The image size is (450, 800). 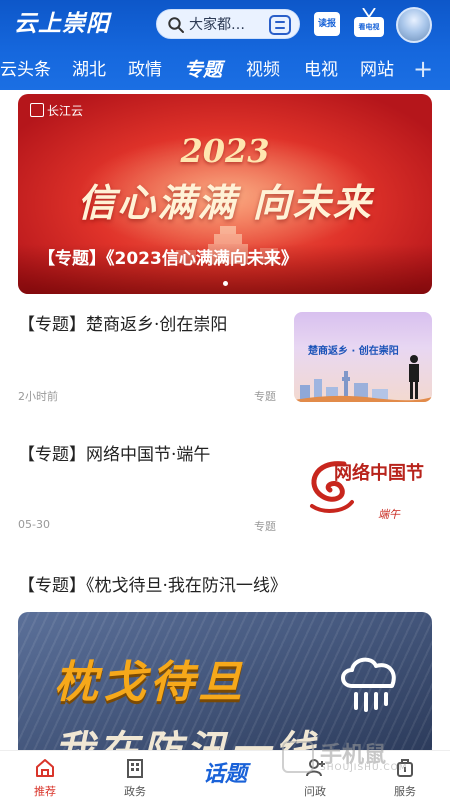 I want to click on watermark-logo-icon, so click(x=298, y=757).